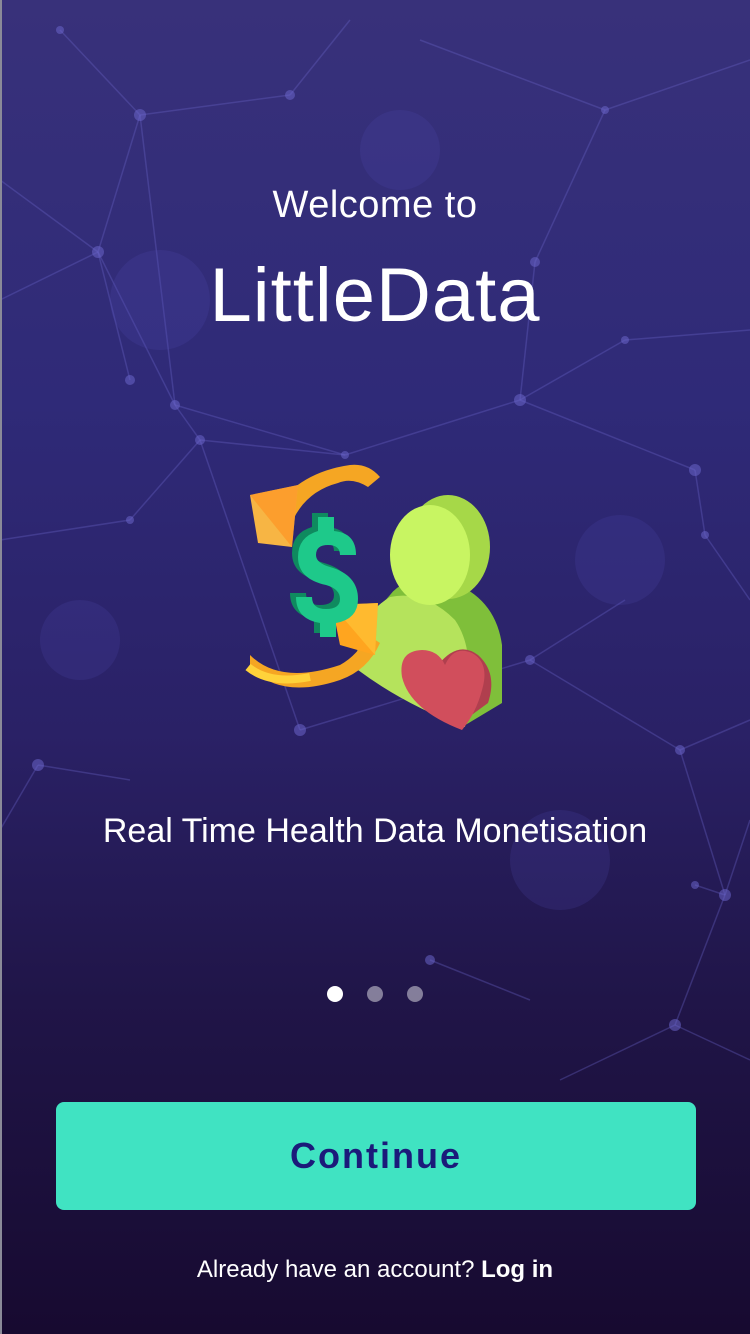 The image size is (750, 1334). Describe the element at coordinates (376, 1156) in the screenshot. I see `continue-button: Continue` at that location.